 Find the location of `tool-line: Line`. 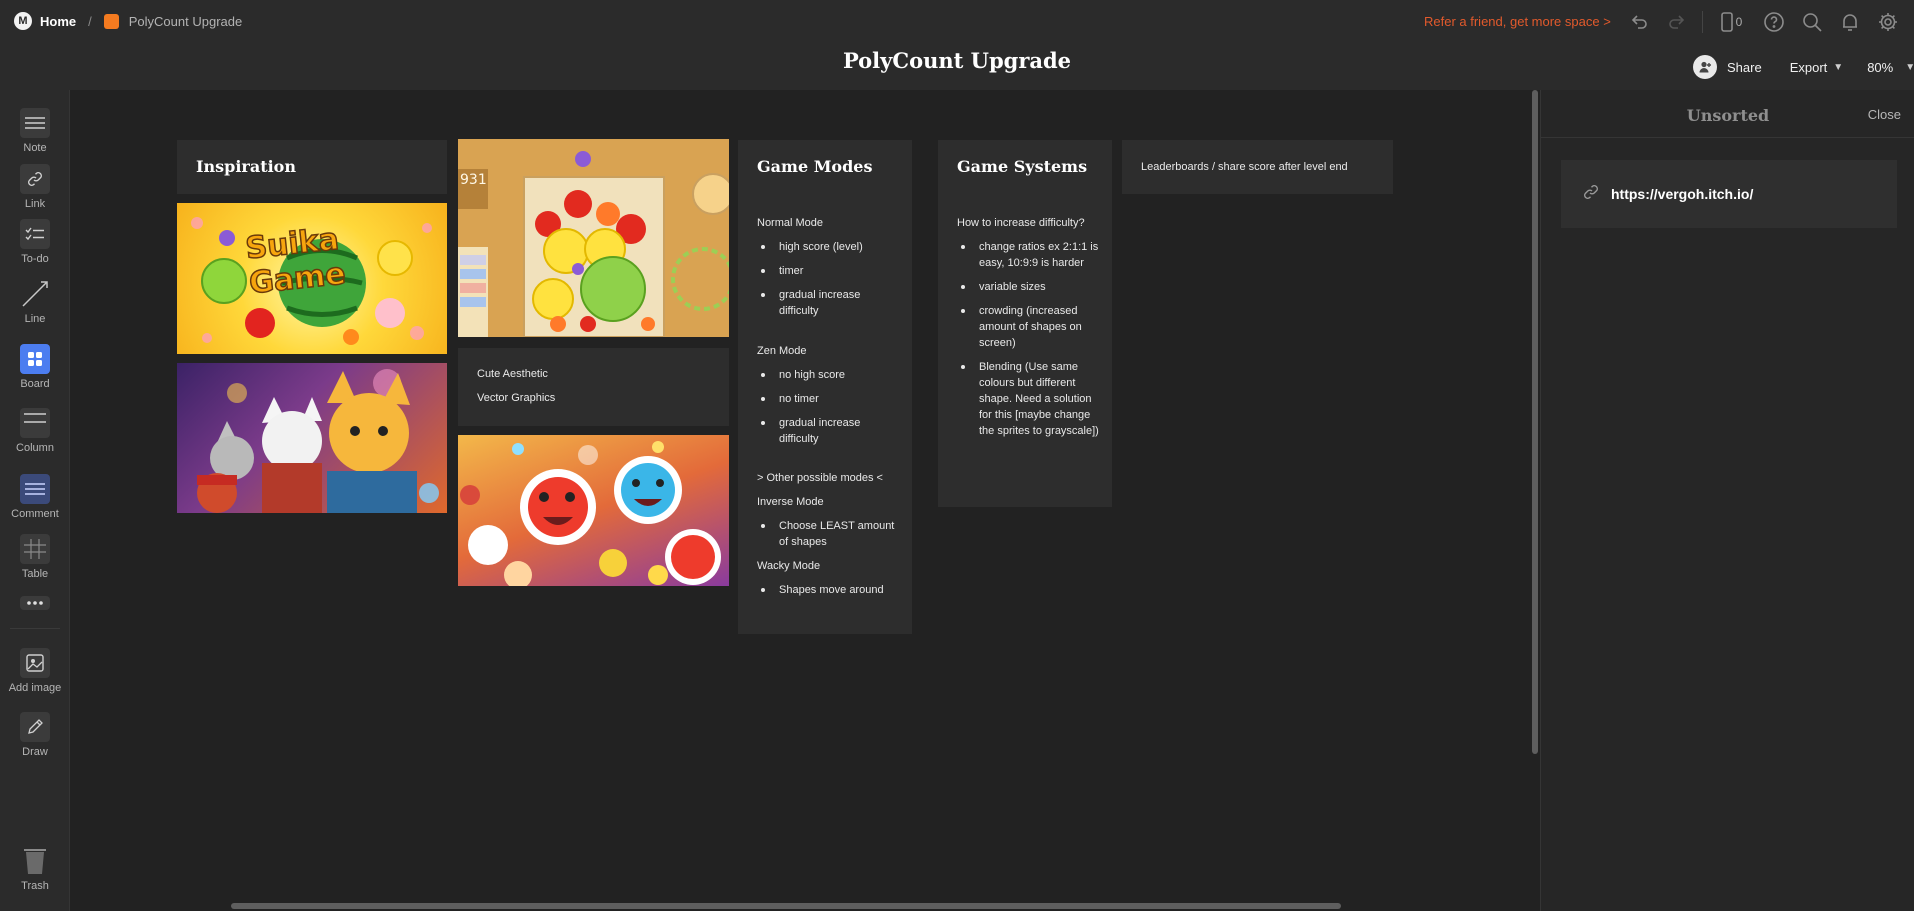

tool-line: Line is located at coordinates (35, 302).